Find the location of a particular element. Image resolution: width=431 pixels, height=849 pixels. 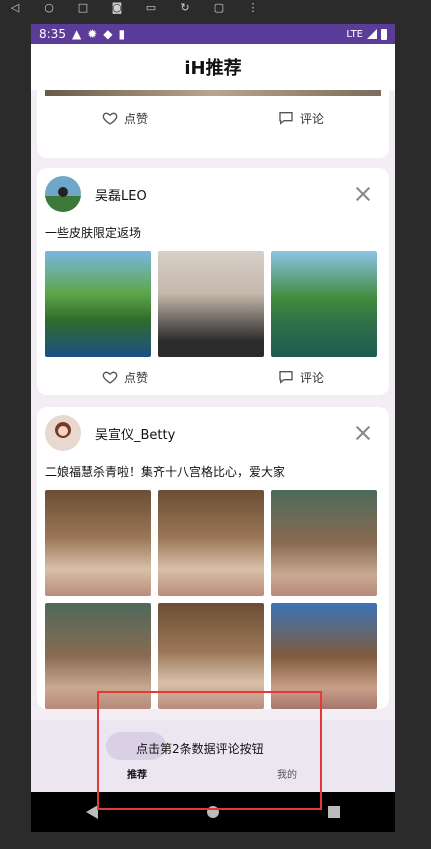

video-icon: ▭ is located at coordinates (151, 7).